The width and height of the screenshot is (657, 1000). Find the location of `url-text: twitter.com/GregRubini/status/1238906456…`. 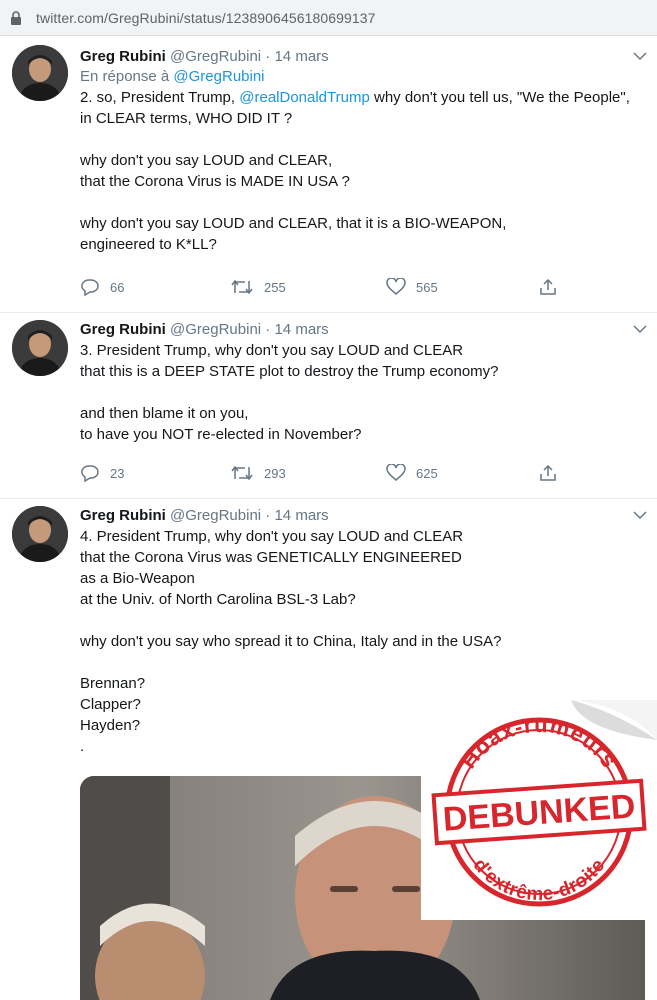

url-text: twitter.com/GregRubini/status/1238906456… is located at coordinates (206, 18).